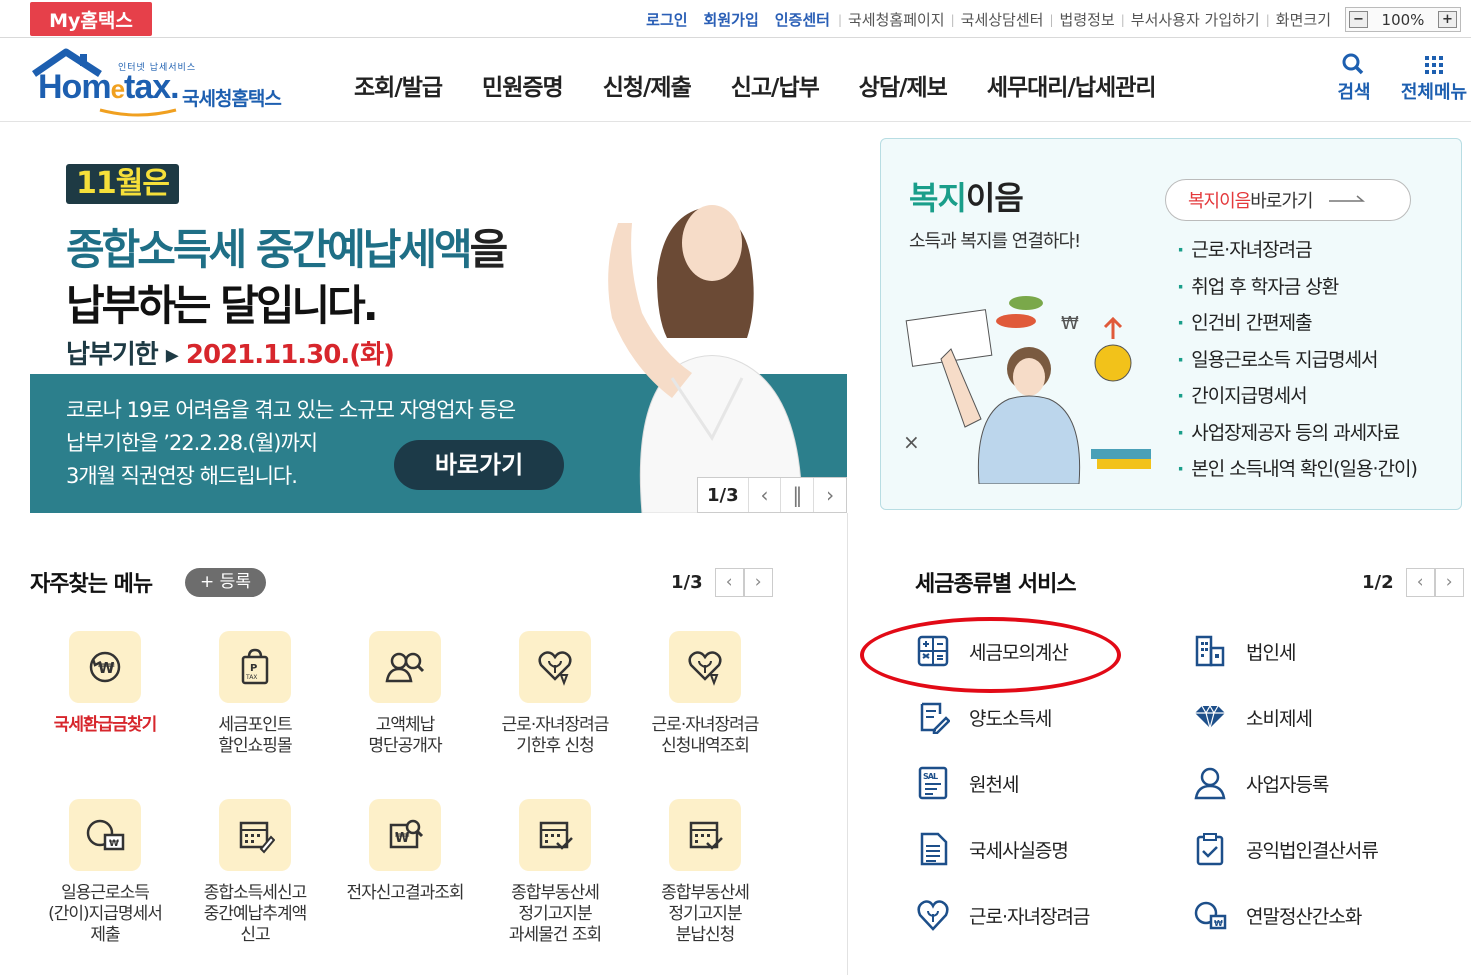 This screenshot has width=1471, height=975. What do you see at coordinates (555, 667) in the screenshot?
I see `heart-plant-icon` at bounding box center [555, 667].